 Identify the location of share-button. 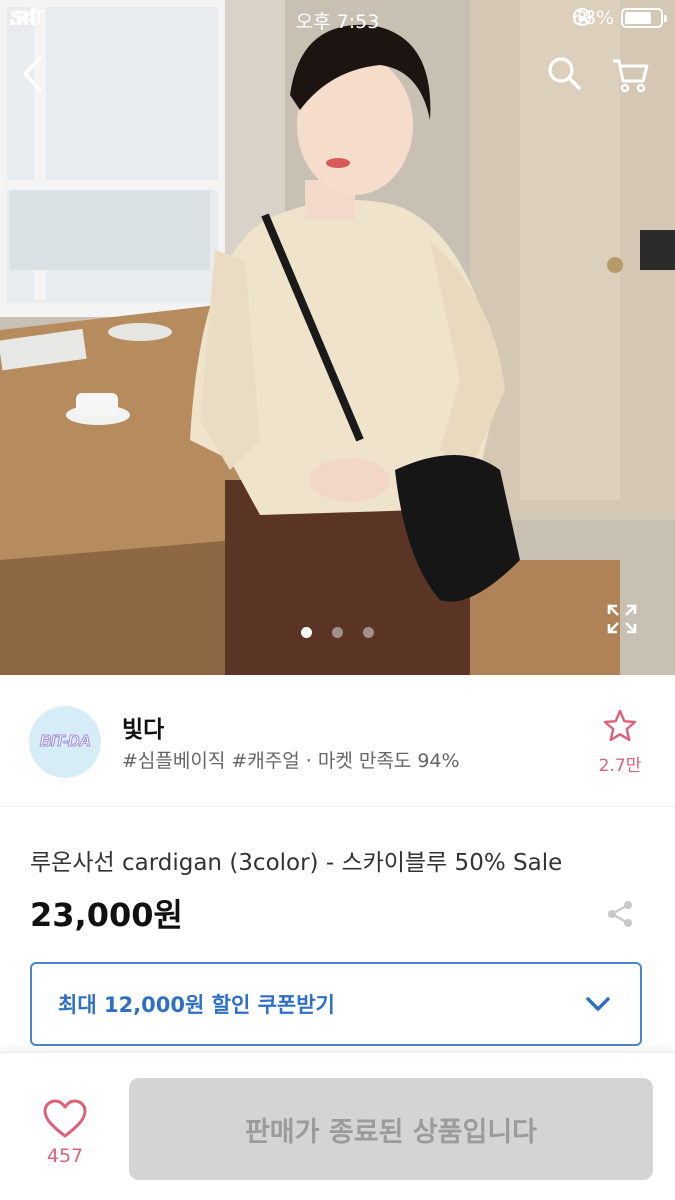
(620, 914).